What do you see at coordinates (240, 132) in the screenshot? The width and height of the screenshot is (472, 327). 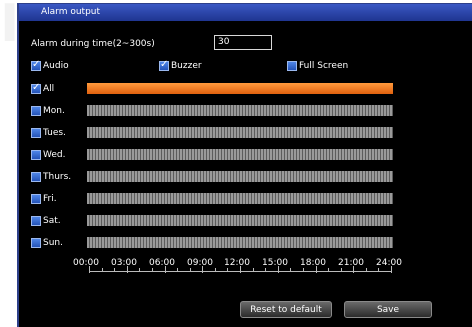 I see `schedule-bar-tues` at bounding box center [240, 132].